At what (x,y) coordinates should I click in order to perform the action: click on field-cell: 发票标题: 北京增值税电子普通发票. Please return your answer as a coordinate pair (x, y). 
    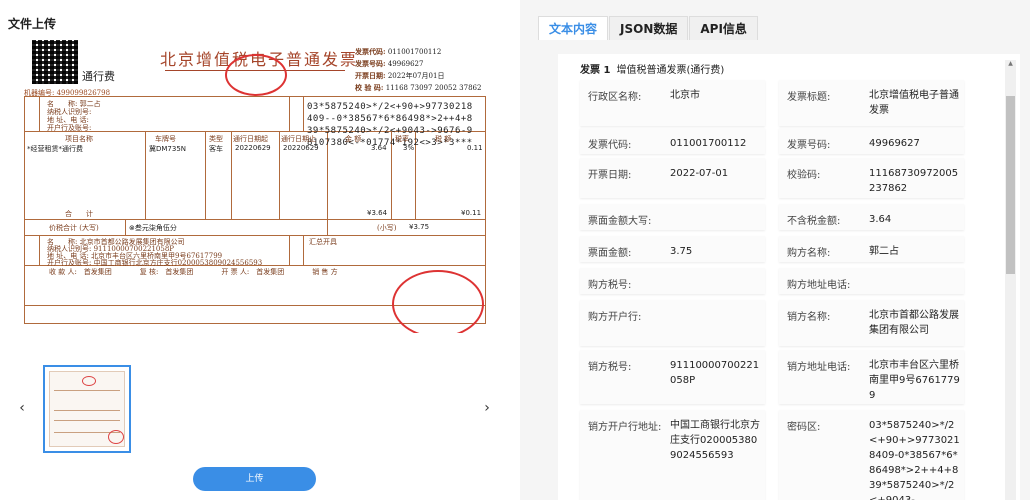
    Looking at the image, I should click on (871, 103).